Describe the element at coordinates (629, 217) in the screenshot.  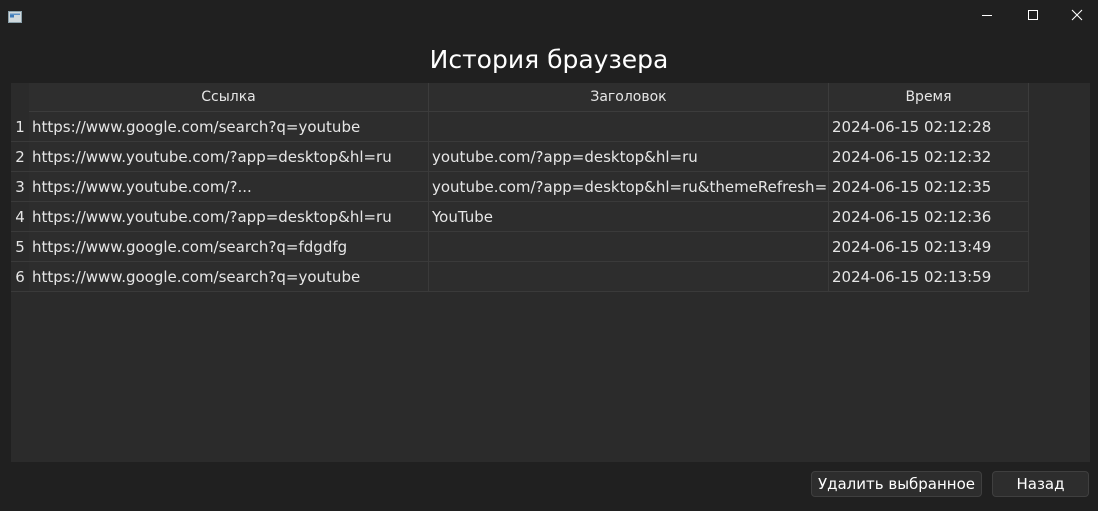
I see `cell-title: YouTube` at that location.